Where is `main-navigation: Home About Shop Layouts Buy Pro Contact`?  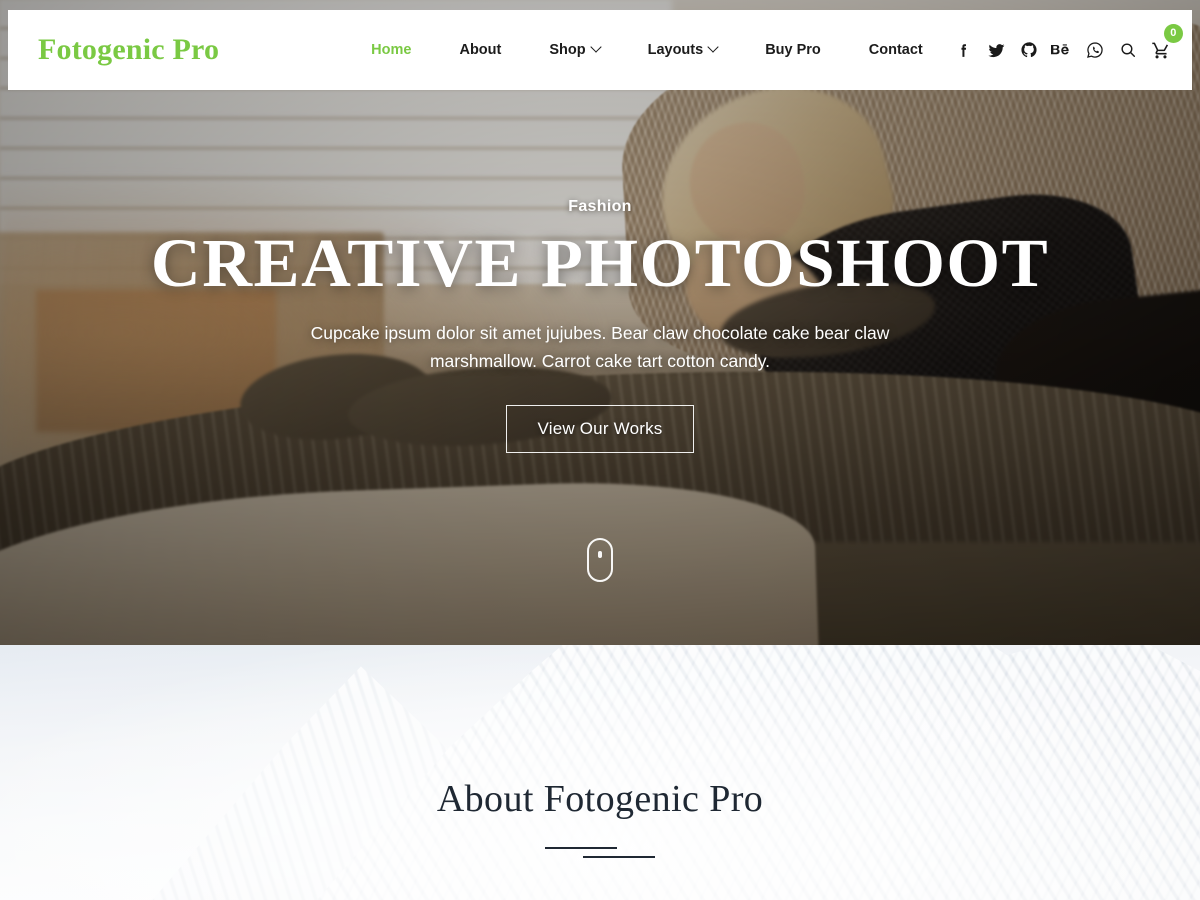 main-navigation: Home About Shop Layouts Buy Pro Contact is located at coordinates (647, 49).